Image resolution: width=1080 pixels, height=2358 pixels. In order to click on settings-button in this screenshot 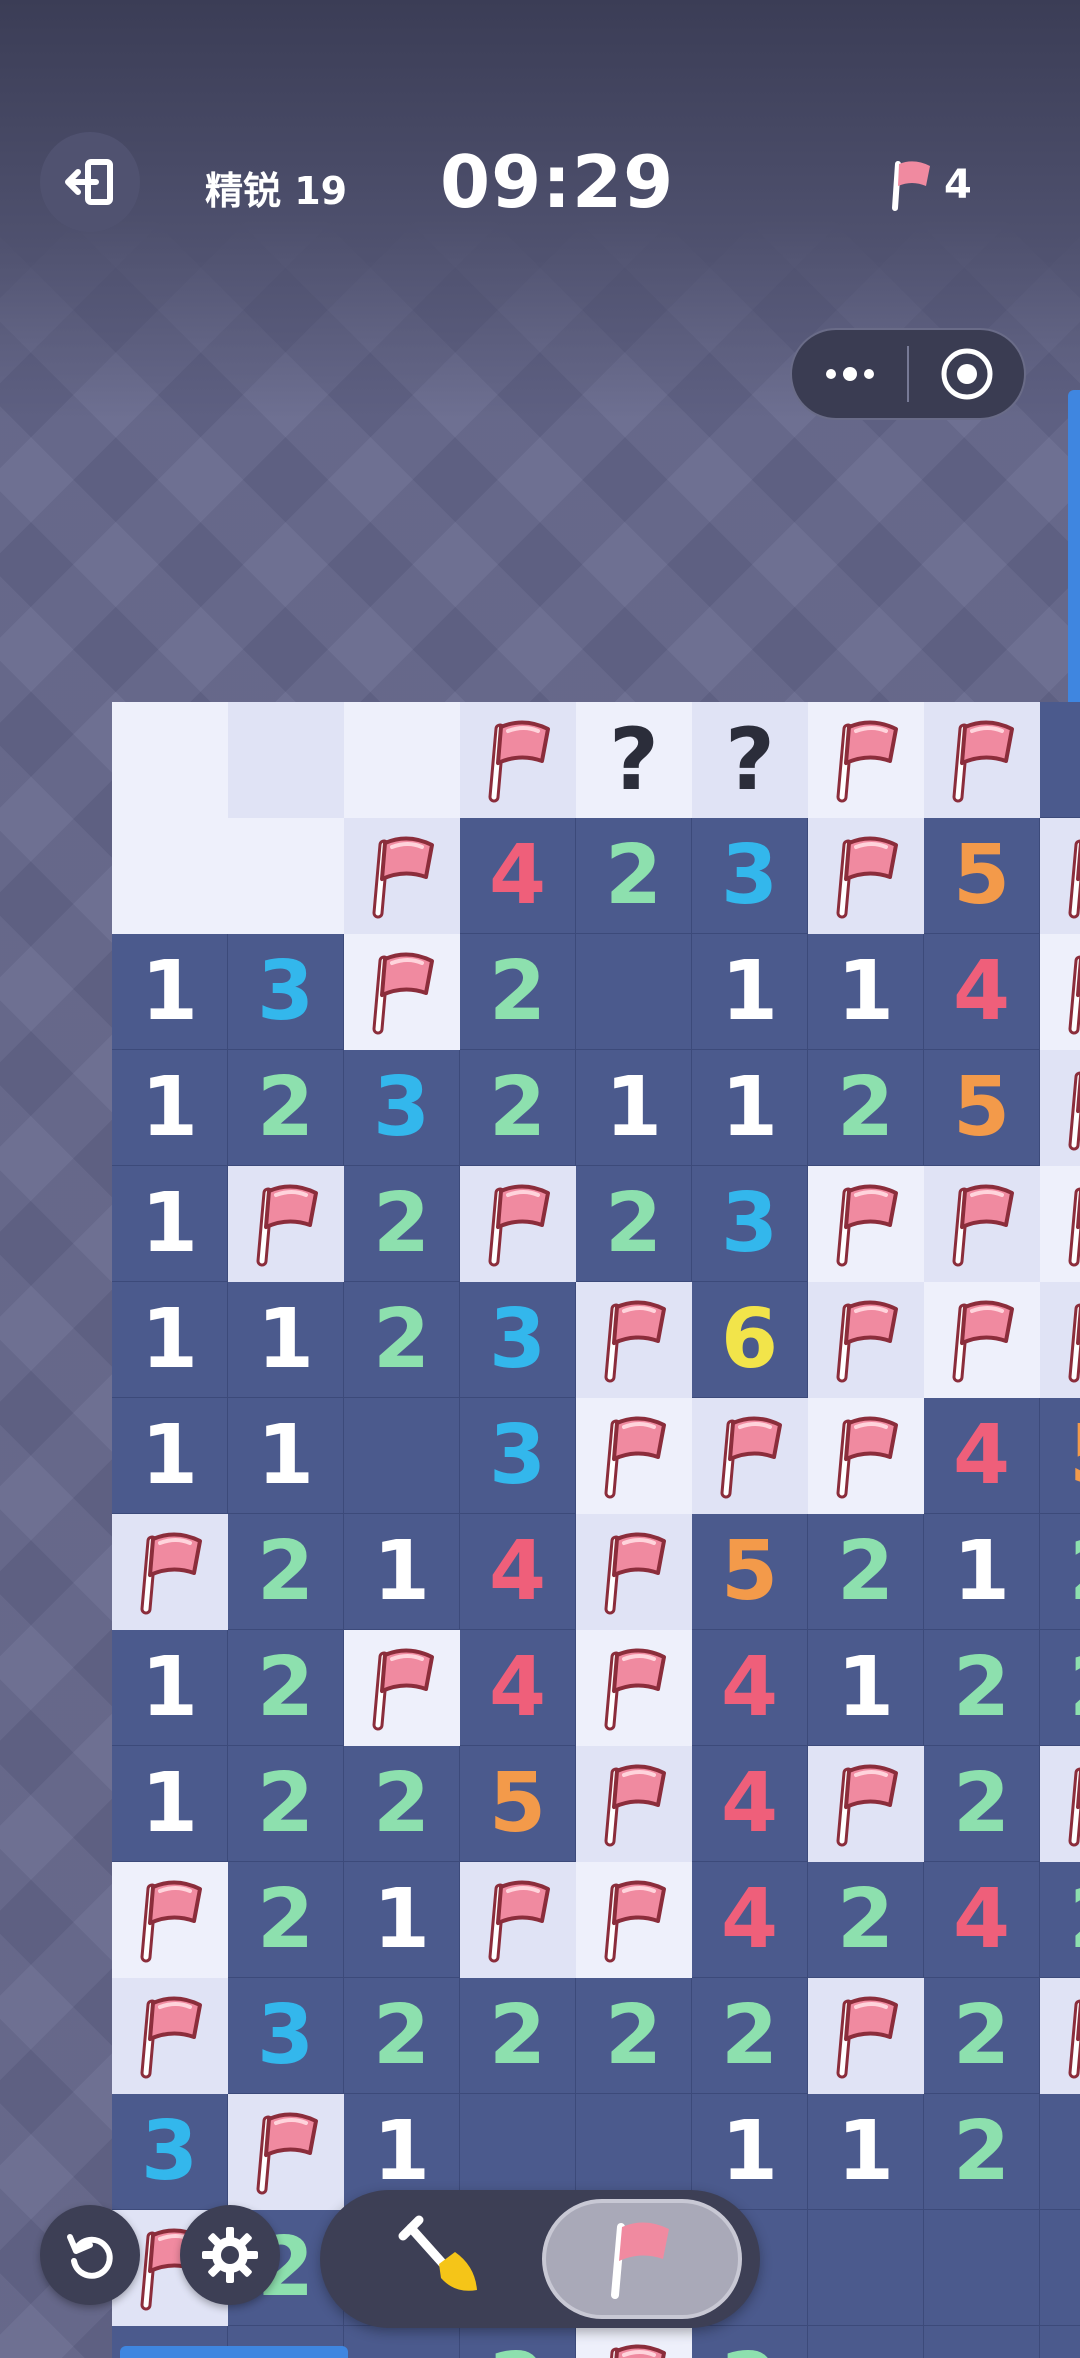, I will do `click(230, 2255)`.